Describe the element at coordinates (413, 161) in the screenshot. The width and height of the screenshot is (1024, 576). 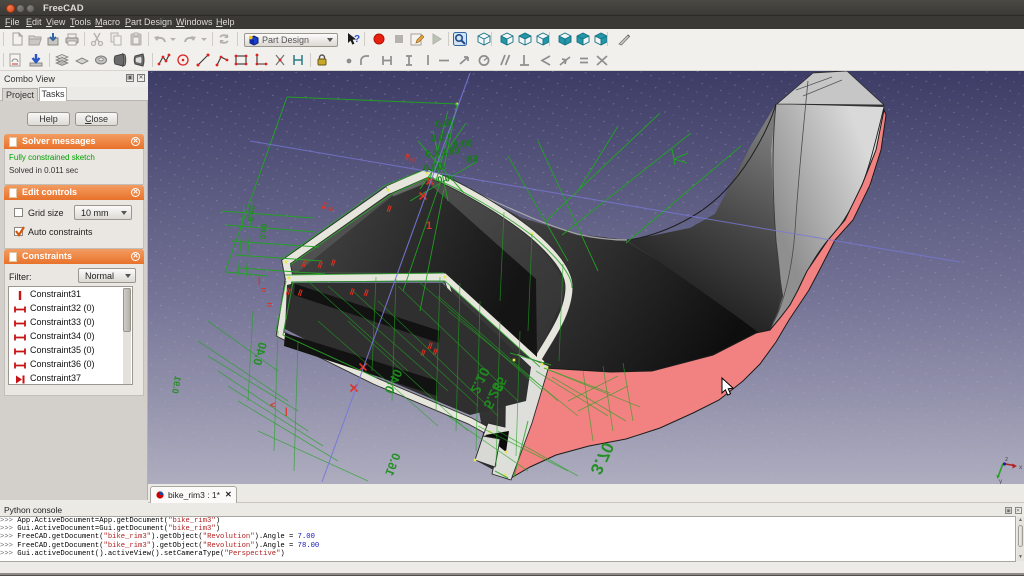
I see `svg-text: 55` at that location.